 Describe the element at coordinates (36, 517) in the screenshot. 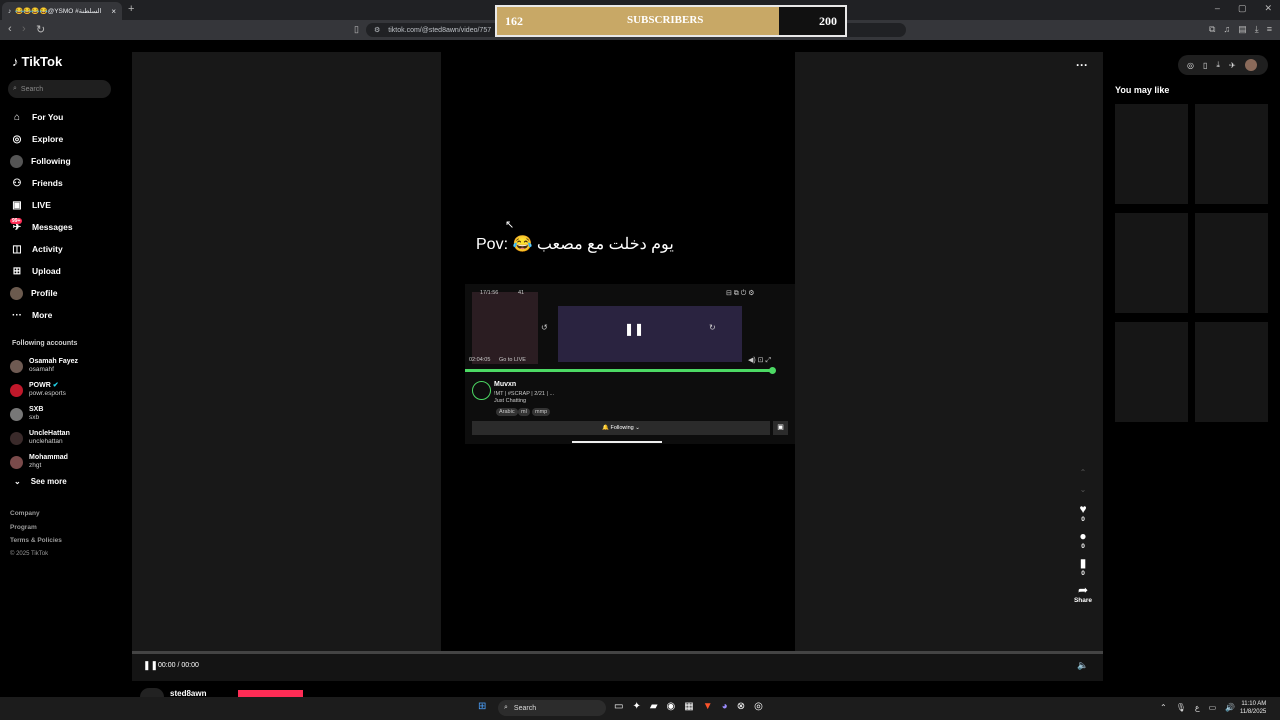

I see `footer-link-company: Company` at that location.